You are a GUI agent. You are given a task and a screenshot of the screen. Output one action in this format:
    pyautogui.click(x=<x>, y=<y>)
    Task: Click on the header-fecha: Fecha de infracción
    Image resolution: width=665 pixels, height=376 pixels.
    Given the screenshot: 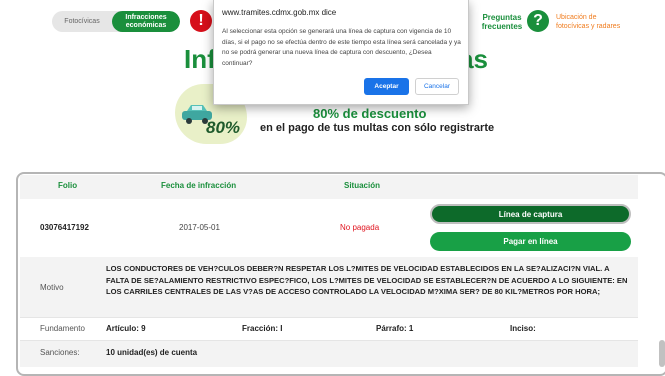 What is the action you would take?
    pyautogui.click(x=199, y=185)
    